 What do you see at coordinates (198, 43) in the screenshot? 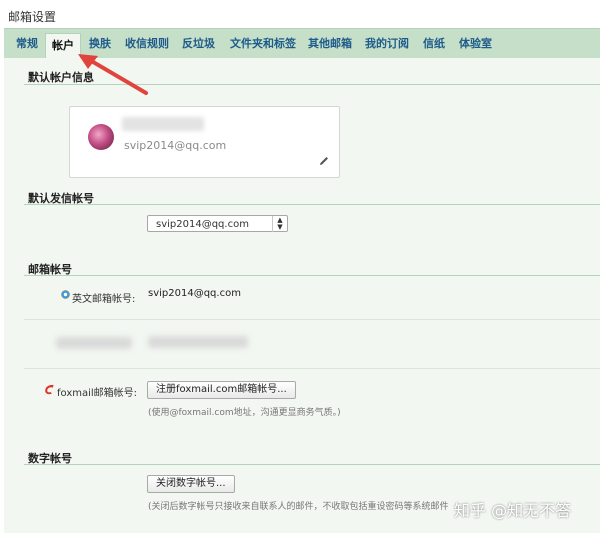
I see `tab-anti-spam: 反垃圾` at bounding box center [198, 43].